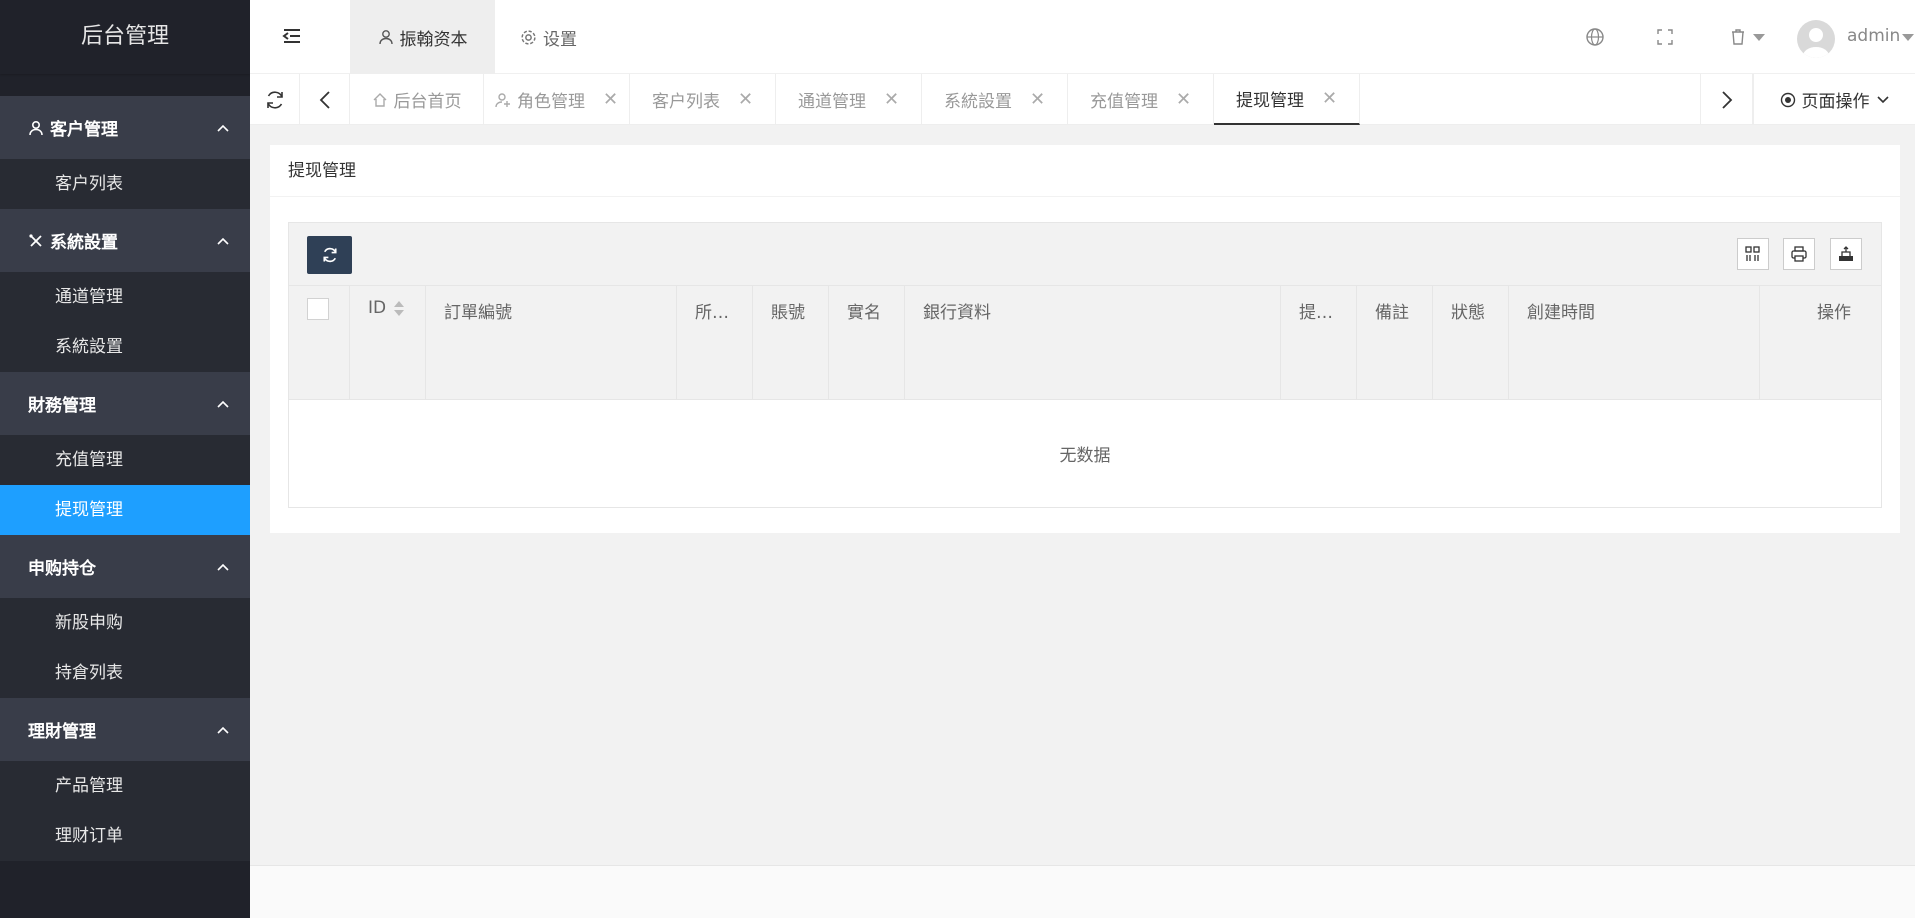 This screenshot has height=918, width=1915. I want to click on sidebar-item-system-settings: 系統設置, so click(125, 347).